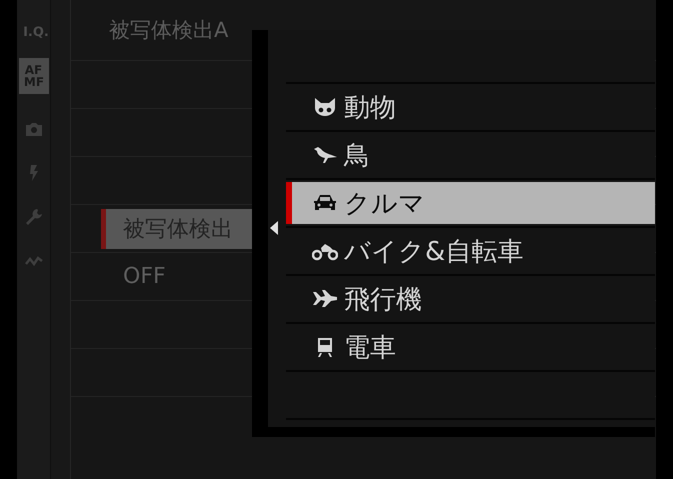  I want to click on option-item: 動物, so click(470, 107).